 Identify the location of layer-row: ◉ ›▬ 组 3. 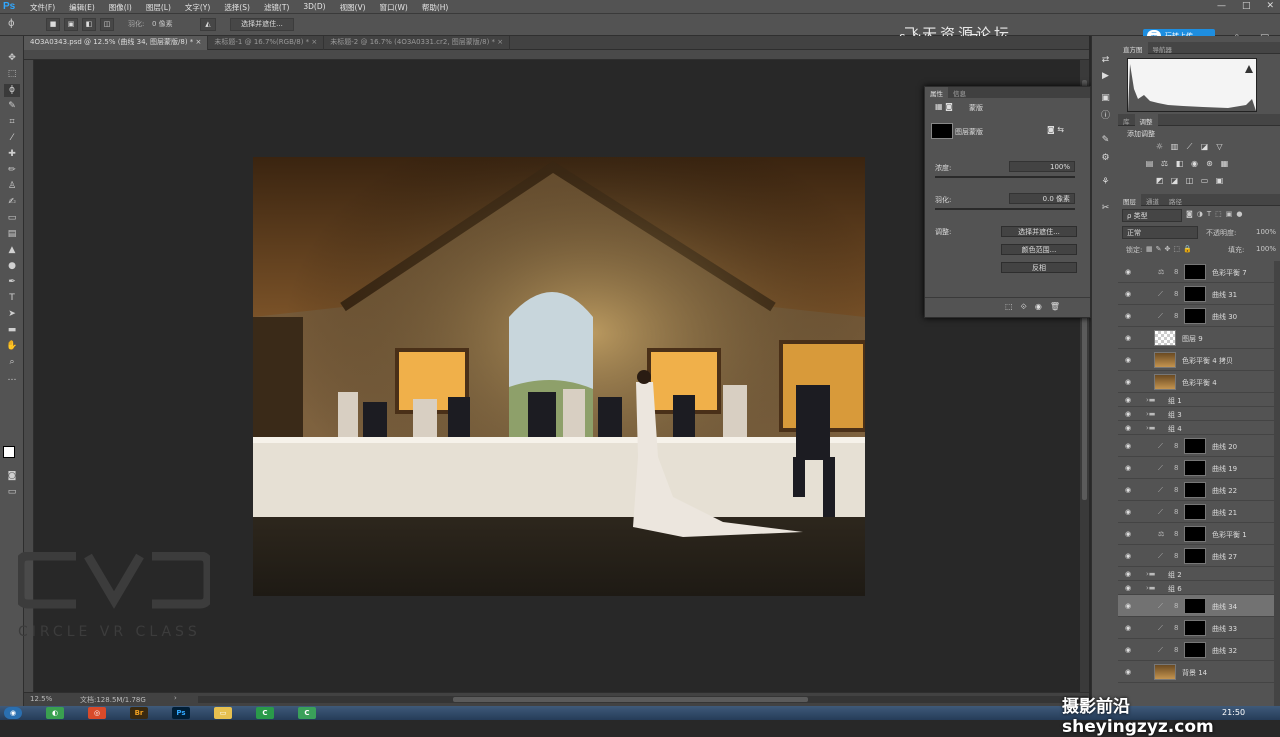
(1196, 414).